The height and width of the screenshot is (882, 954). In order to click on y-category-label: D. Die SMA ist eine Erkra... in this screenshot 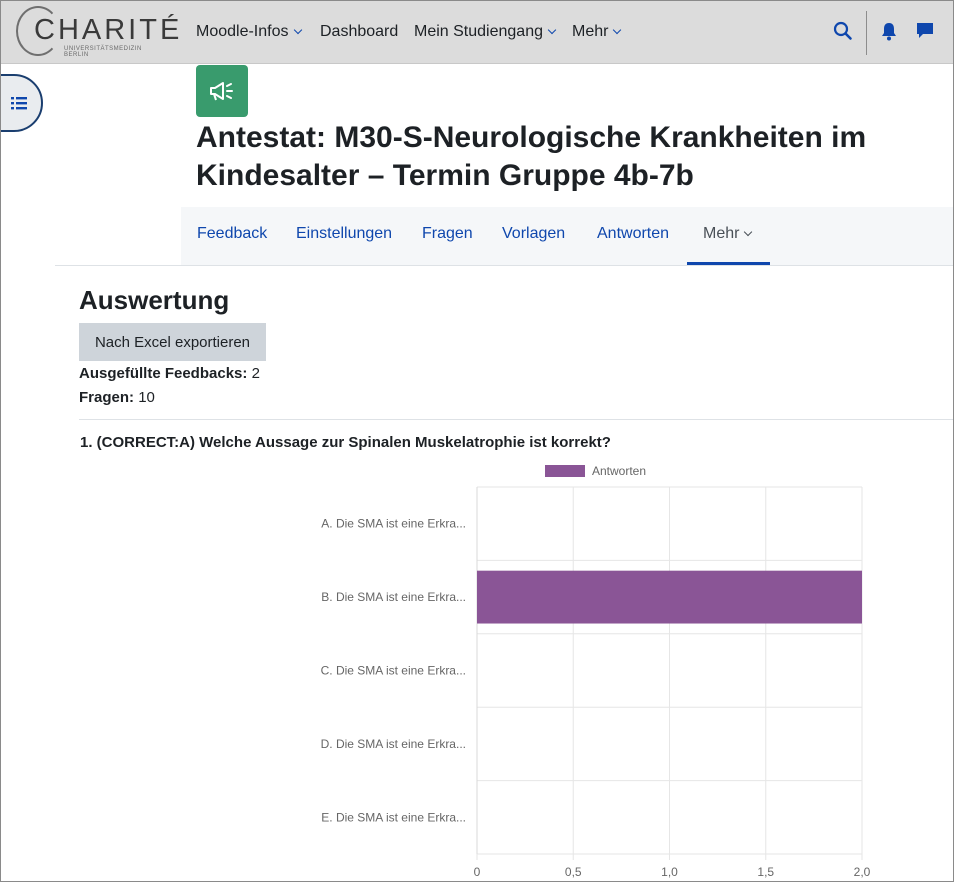, I will do `click(393, 744)`.